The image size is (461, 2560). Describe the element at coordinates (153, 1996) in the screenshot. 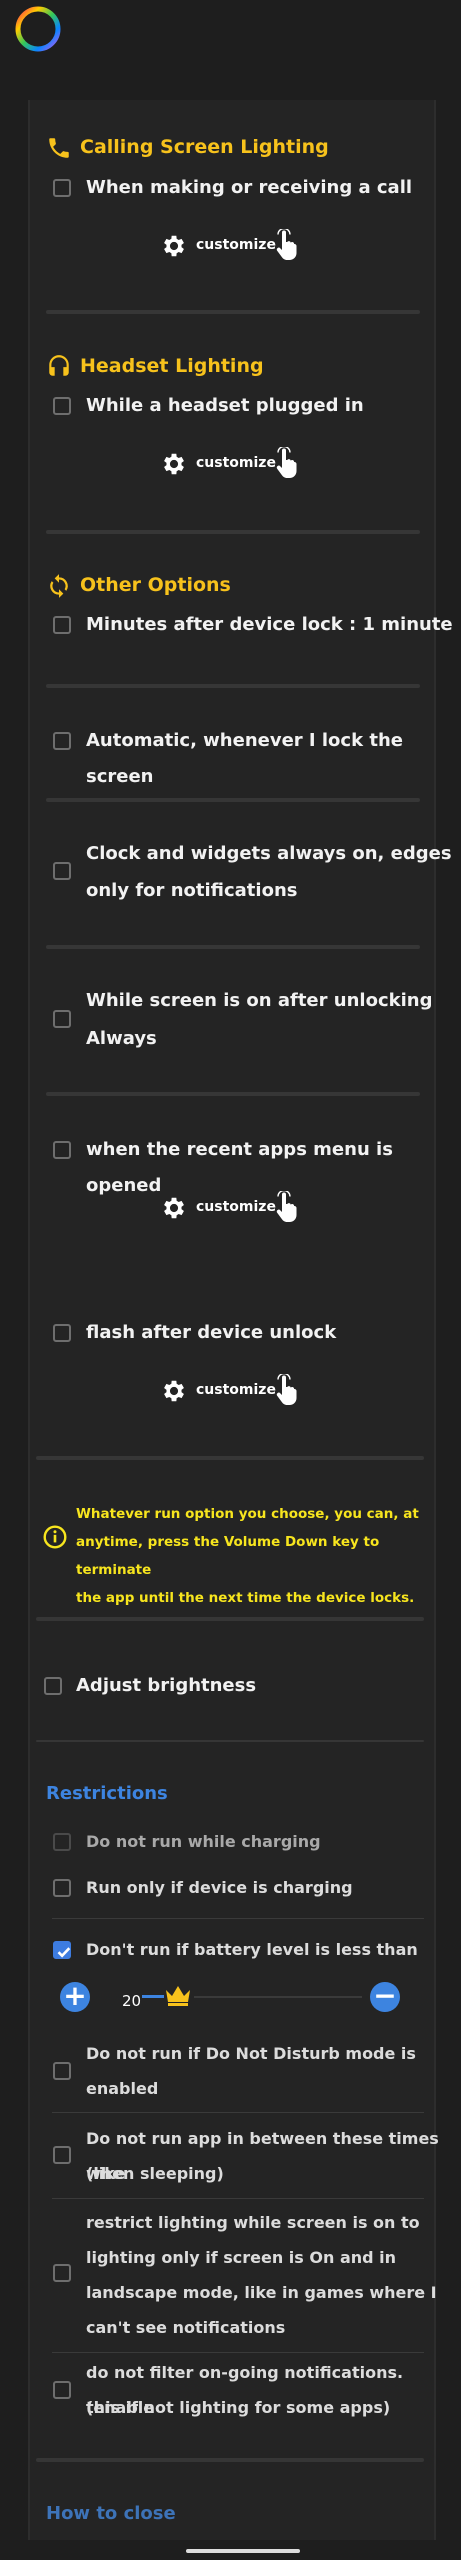

I see `battery-slider-fill` at that location.